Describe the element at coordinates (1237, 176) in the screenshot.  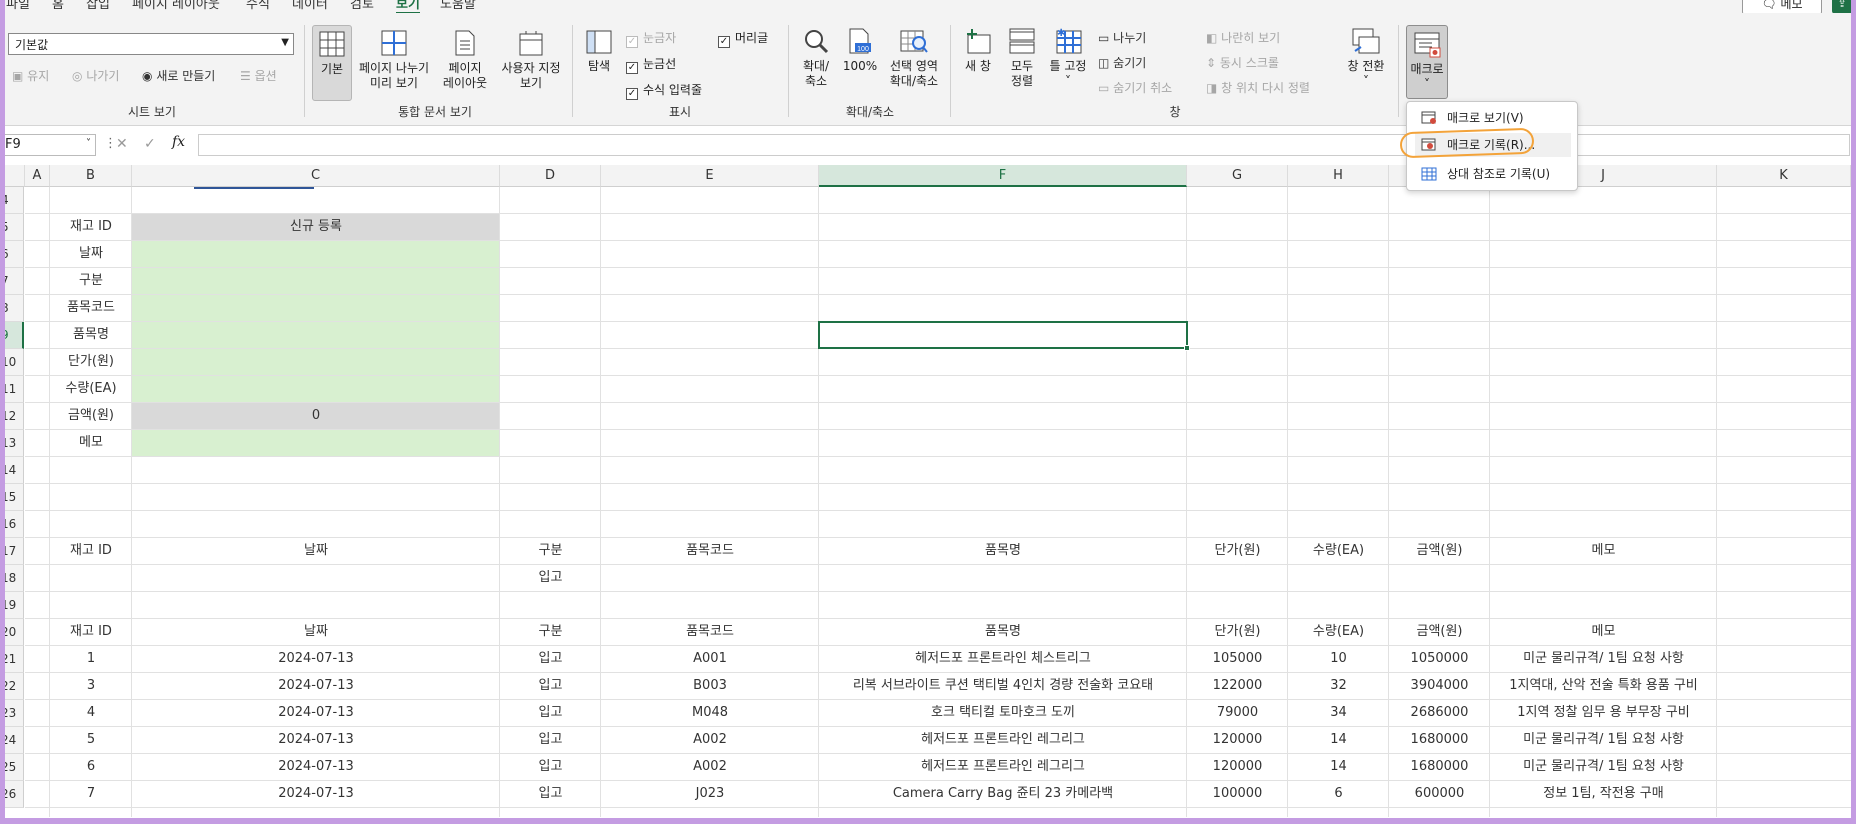
I see `column-header-g: G` at that location.